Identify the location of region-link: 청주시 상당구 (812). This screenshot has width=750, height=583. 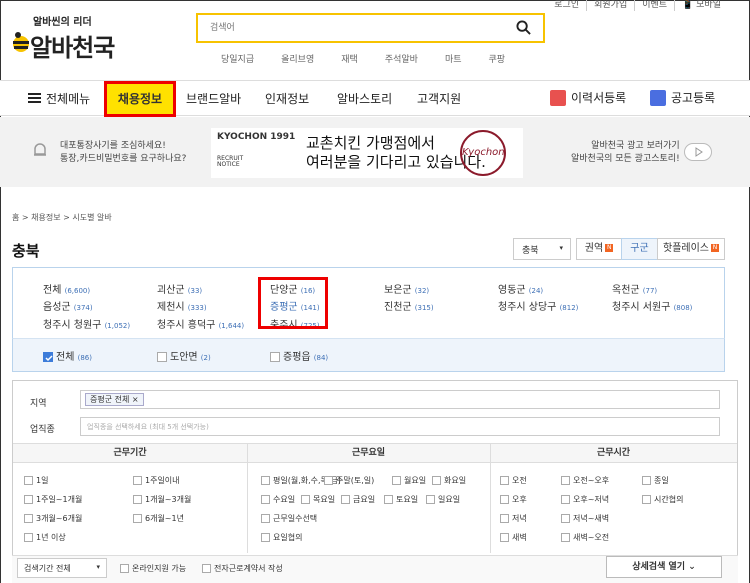
(538, 305).